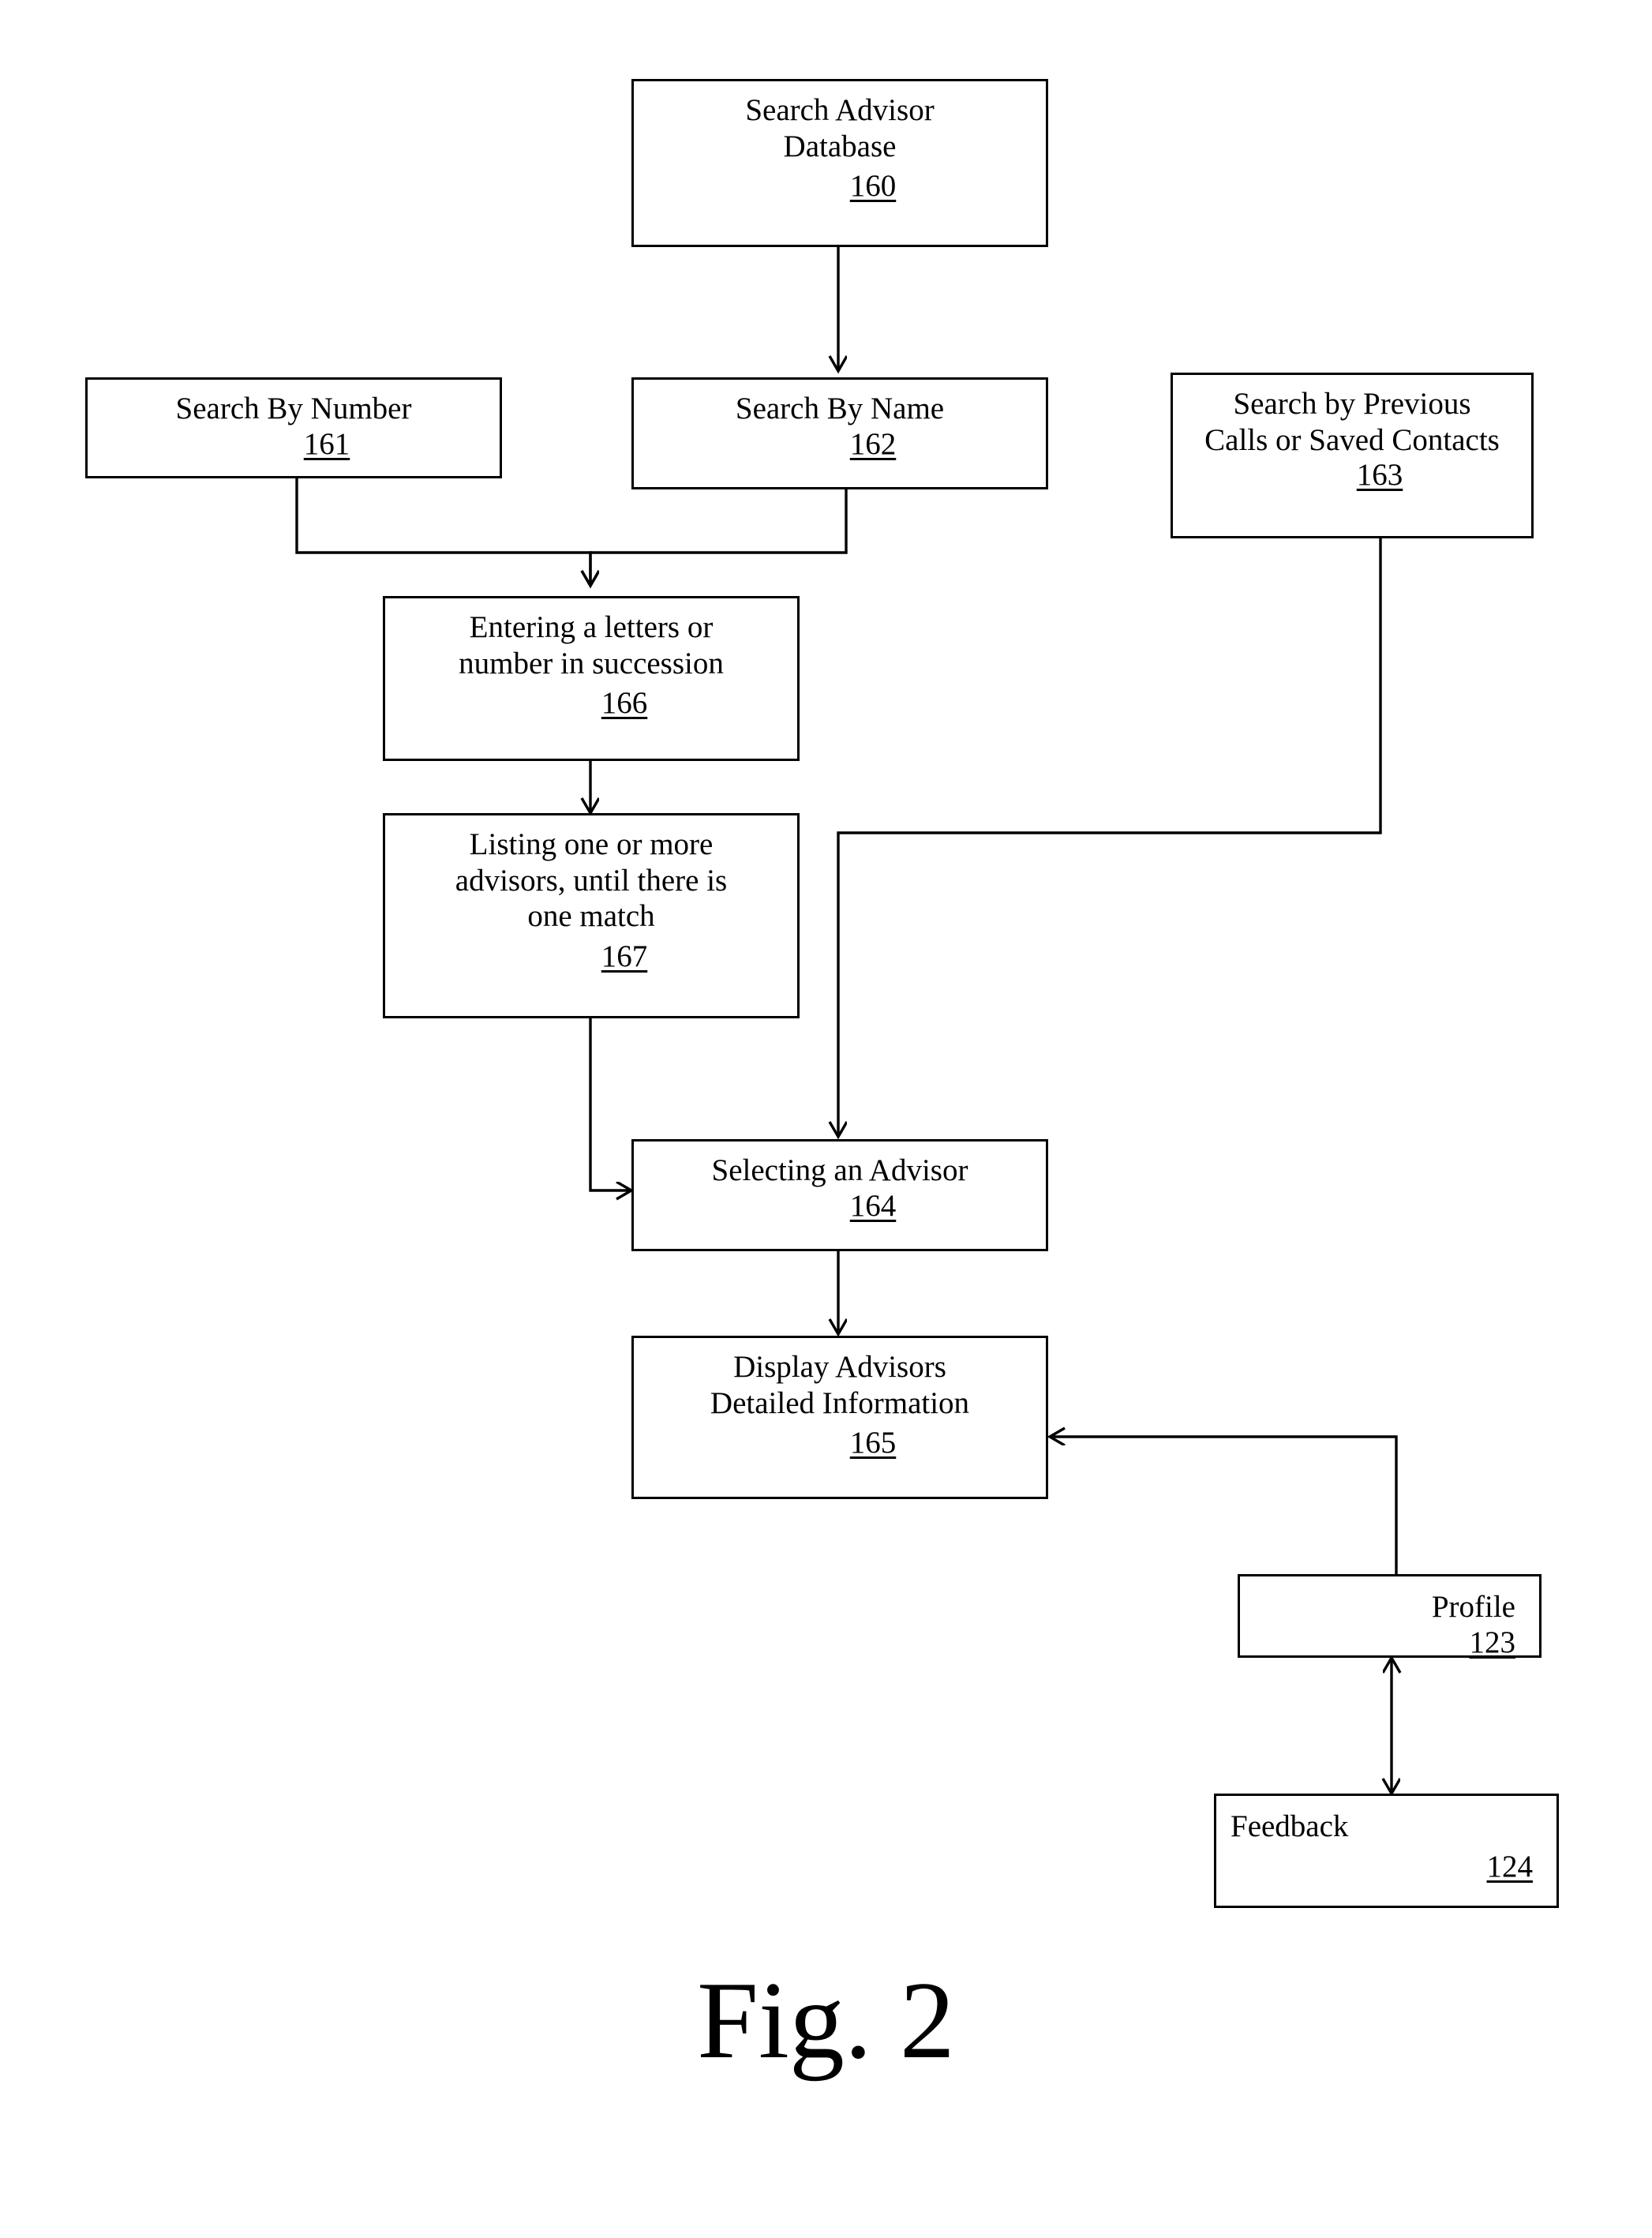 The image size is (1652, 2238). Describe the element at coordinates (1389, 1617) in the screenshot. I see `node-profile: Profile 123` at that location.